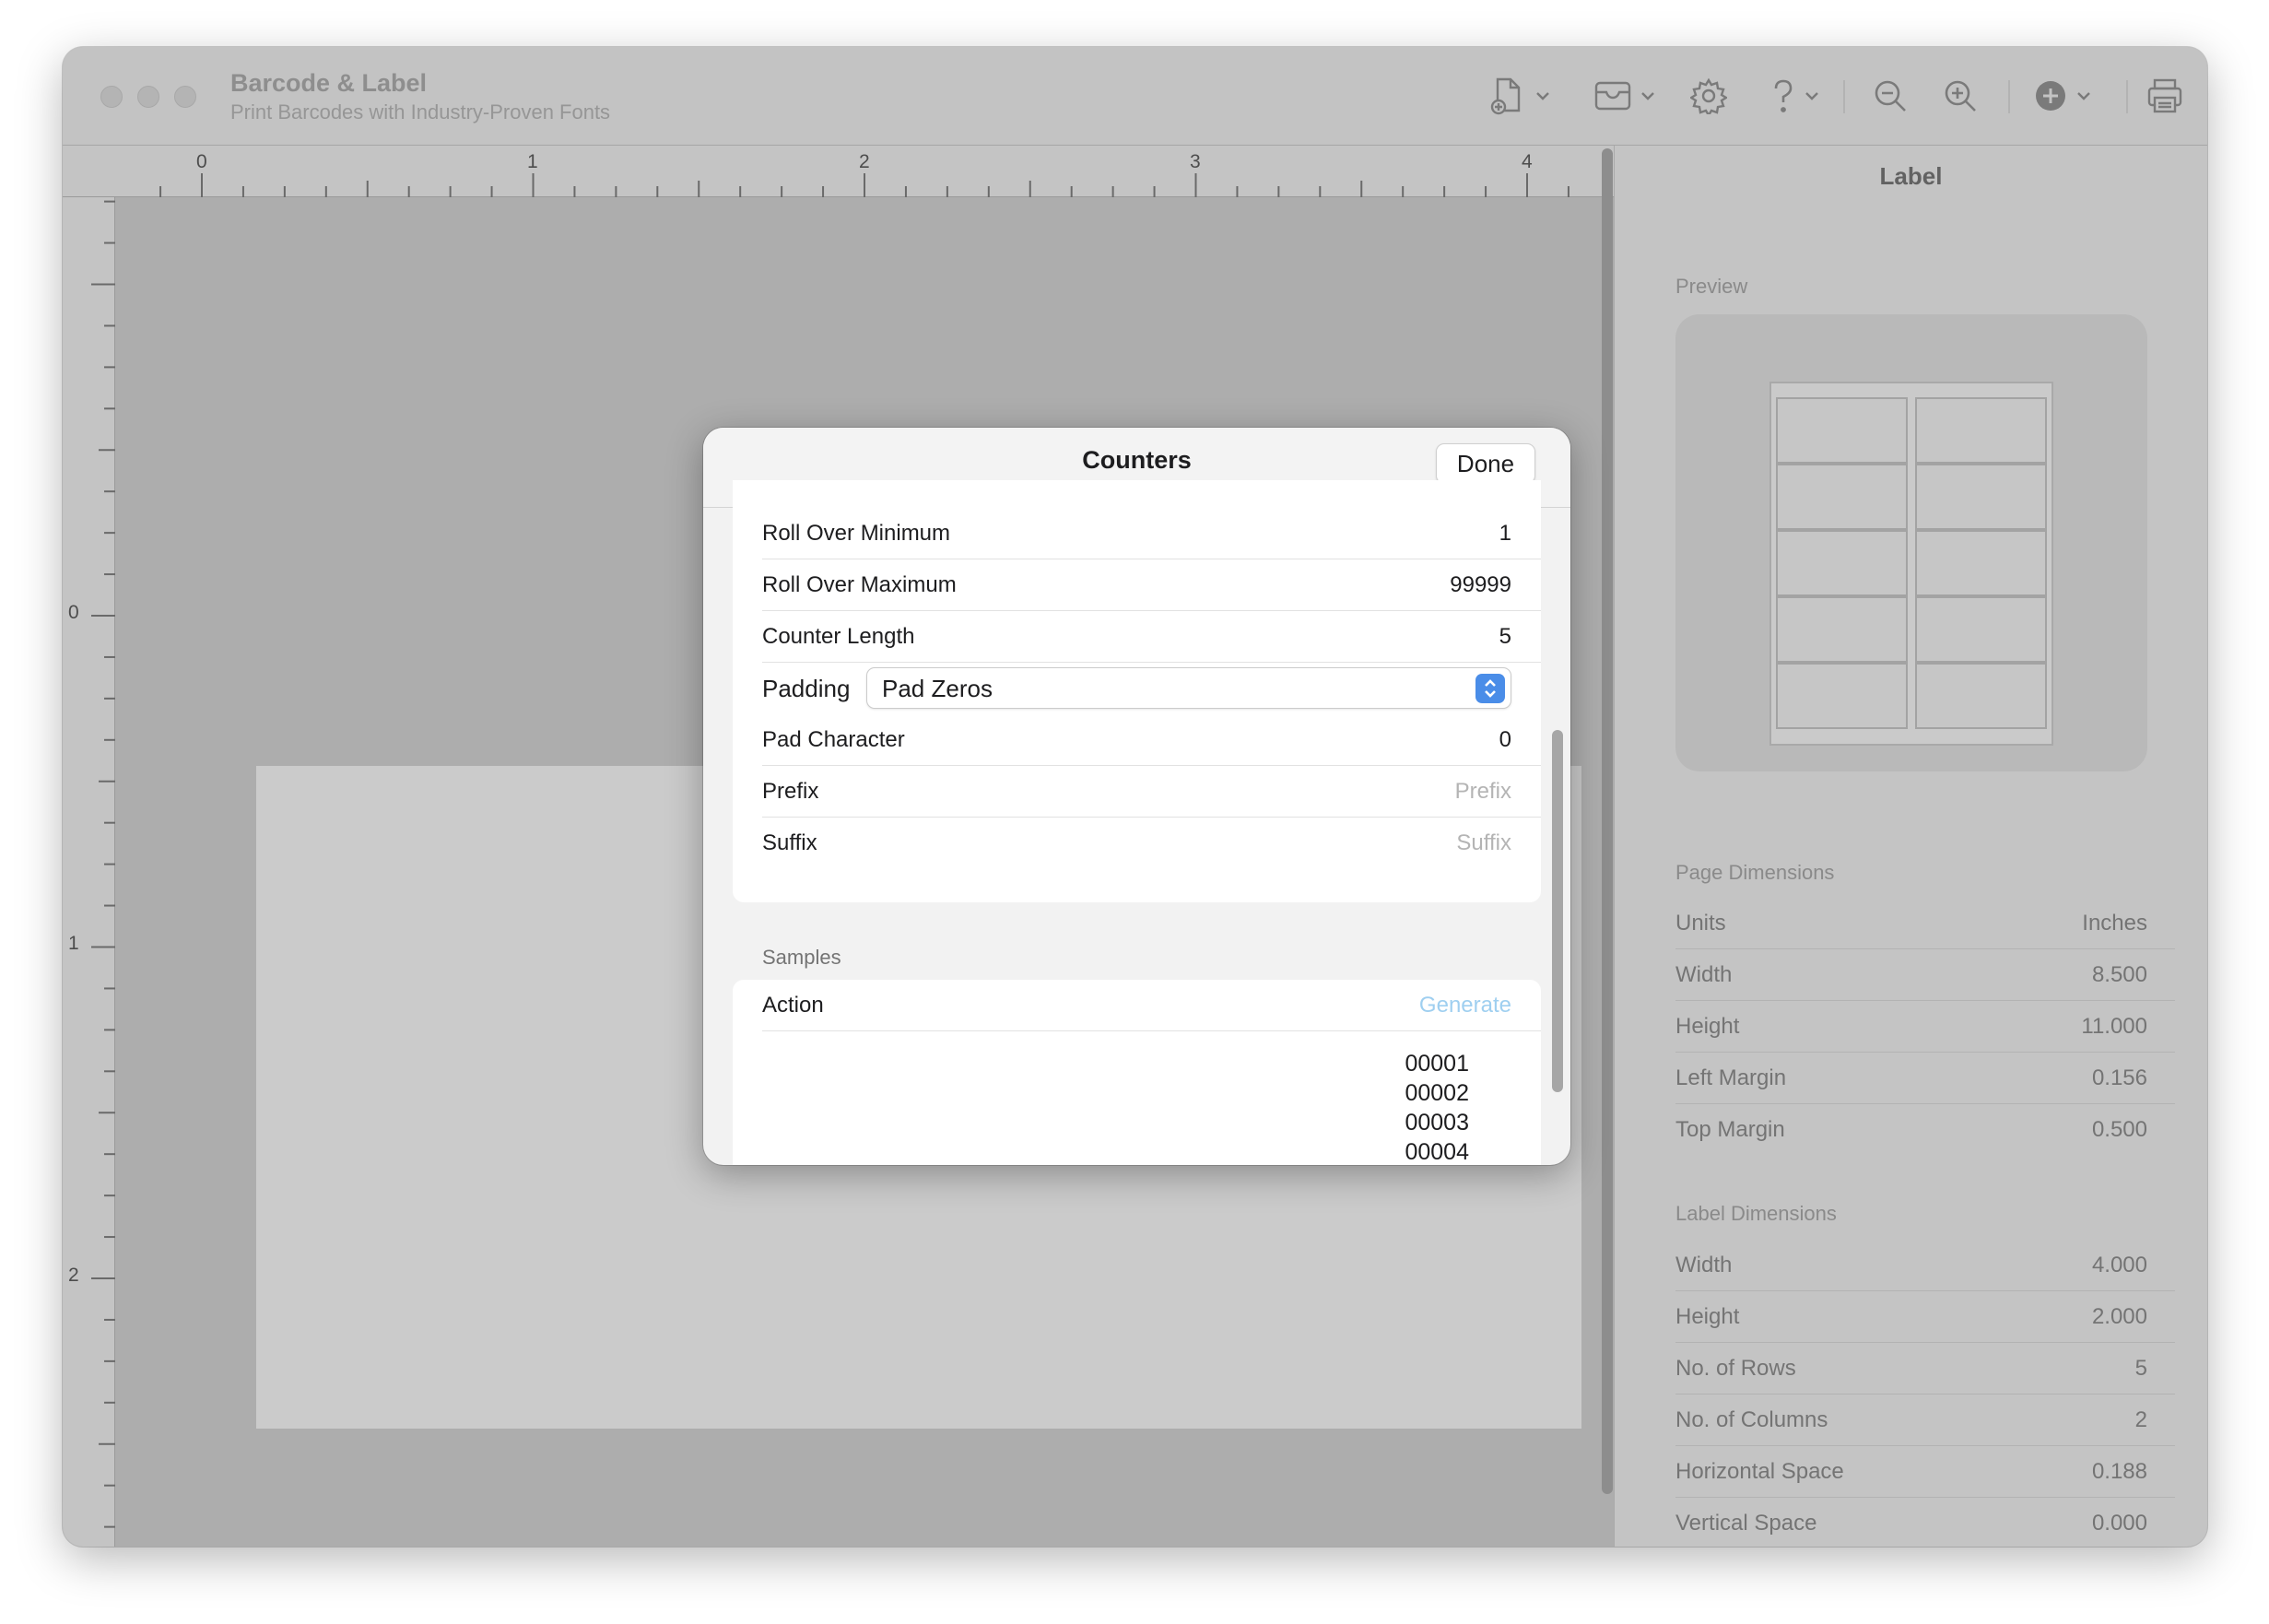 This screenshot has width=2269, height=1624. I want to click on row-value: 4.000, so click(2119, 1265).